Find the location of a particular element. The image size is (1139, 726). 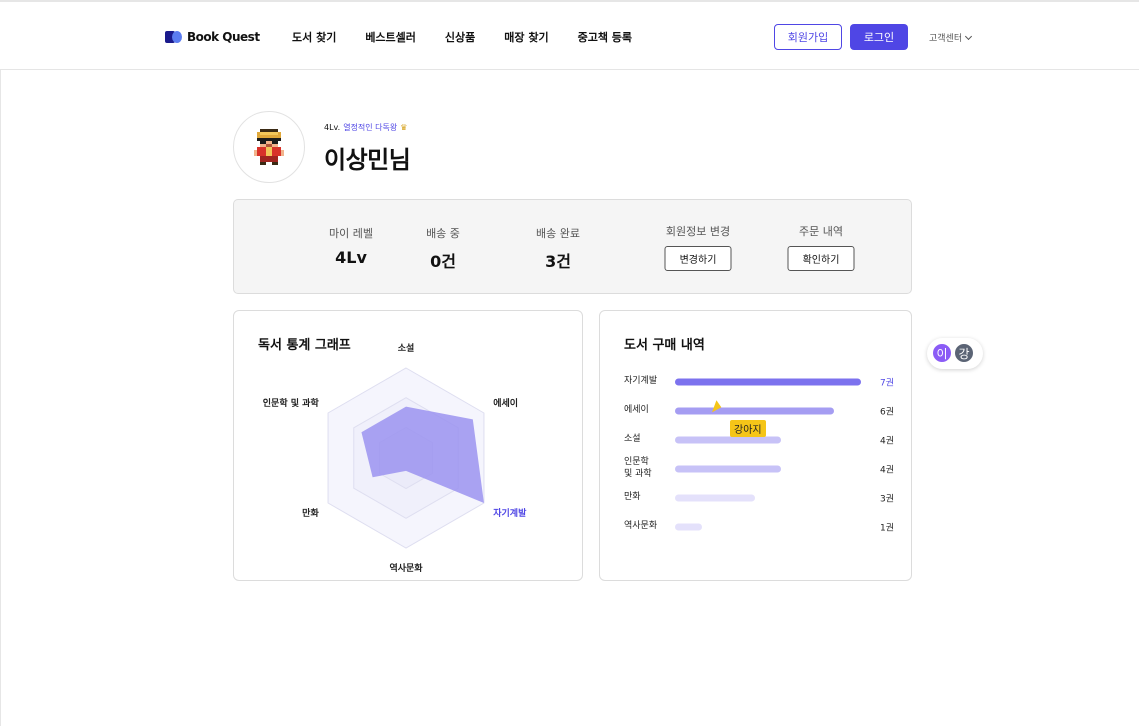

purchase-row: 자기계발 7권 is located at coordinates (759, 382).